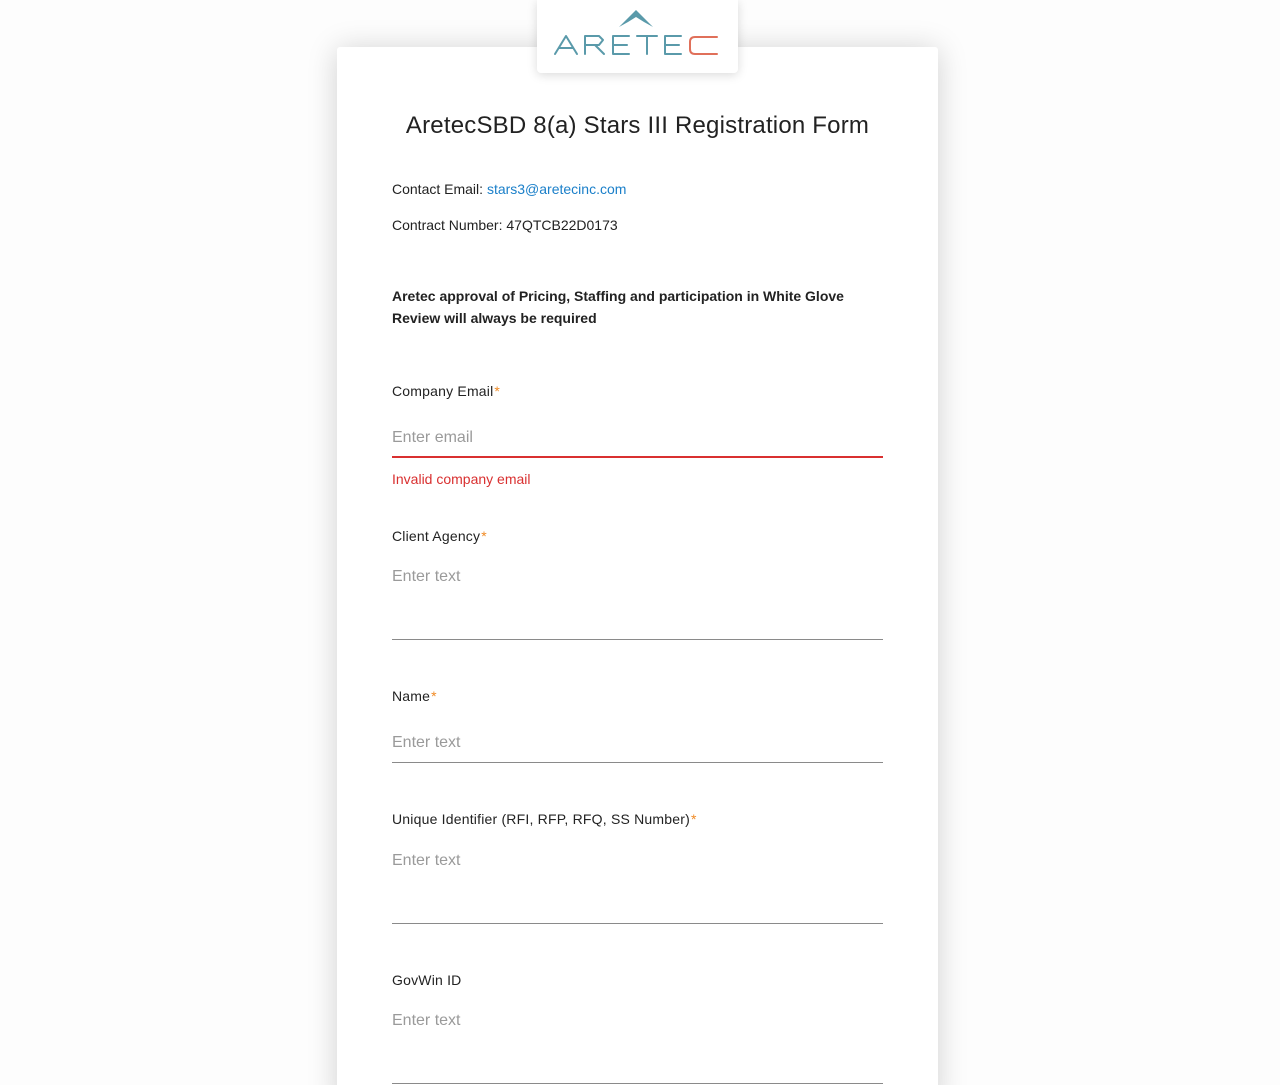 This screenshot has width=1280, height=1085. I want to click on contract-number-line: Contract Number: 47QTCB22D0173, so click(505, 225).